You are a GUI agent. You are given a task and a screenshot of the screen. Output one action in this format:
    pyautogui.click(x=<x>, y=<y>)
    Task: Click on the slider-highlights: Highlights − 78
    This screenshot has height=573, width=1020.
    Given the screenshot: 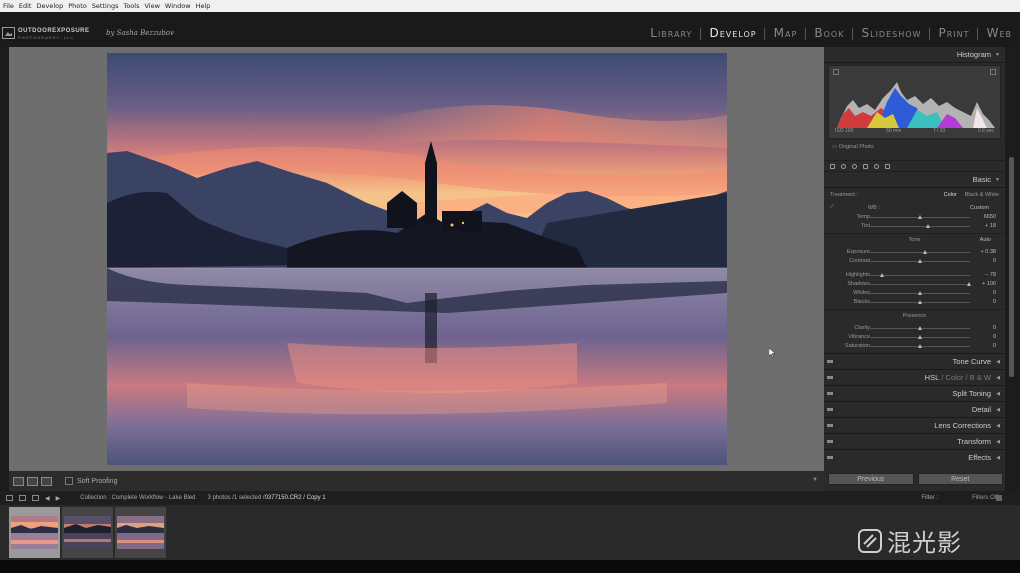 What is the action you would take?
    pyautogui.click(x=914, y=275)
    